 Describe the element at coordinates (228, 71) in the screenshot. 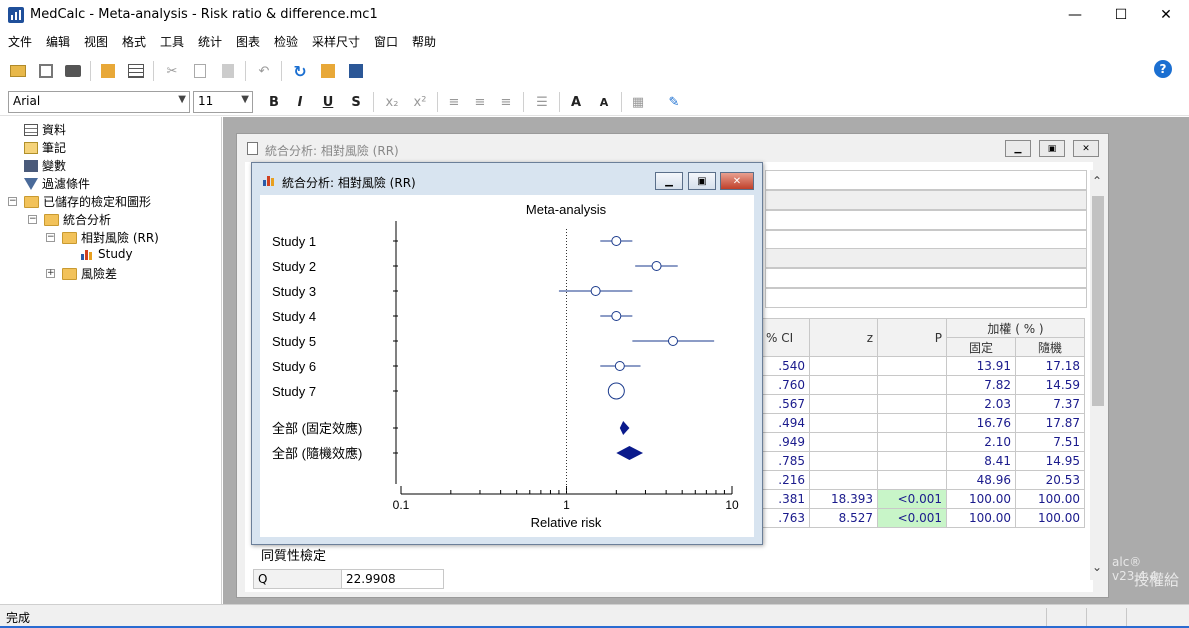

I see `paste-icon` at that location.